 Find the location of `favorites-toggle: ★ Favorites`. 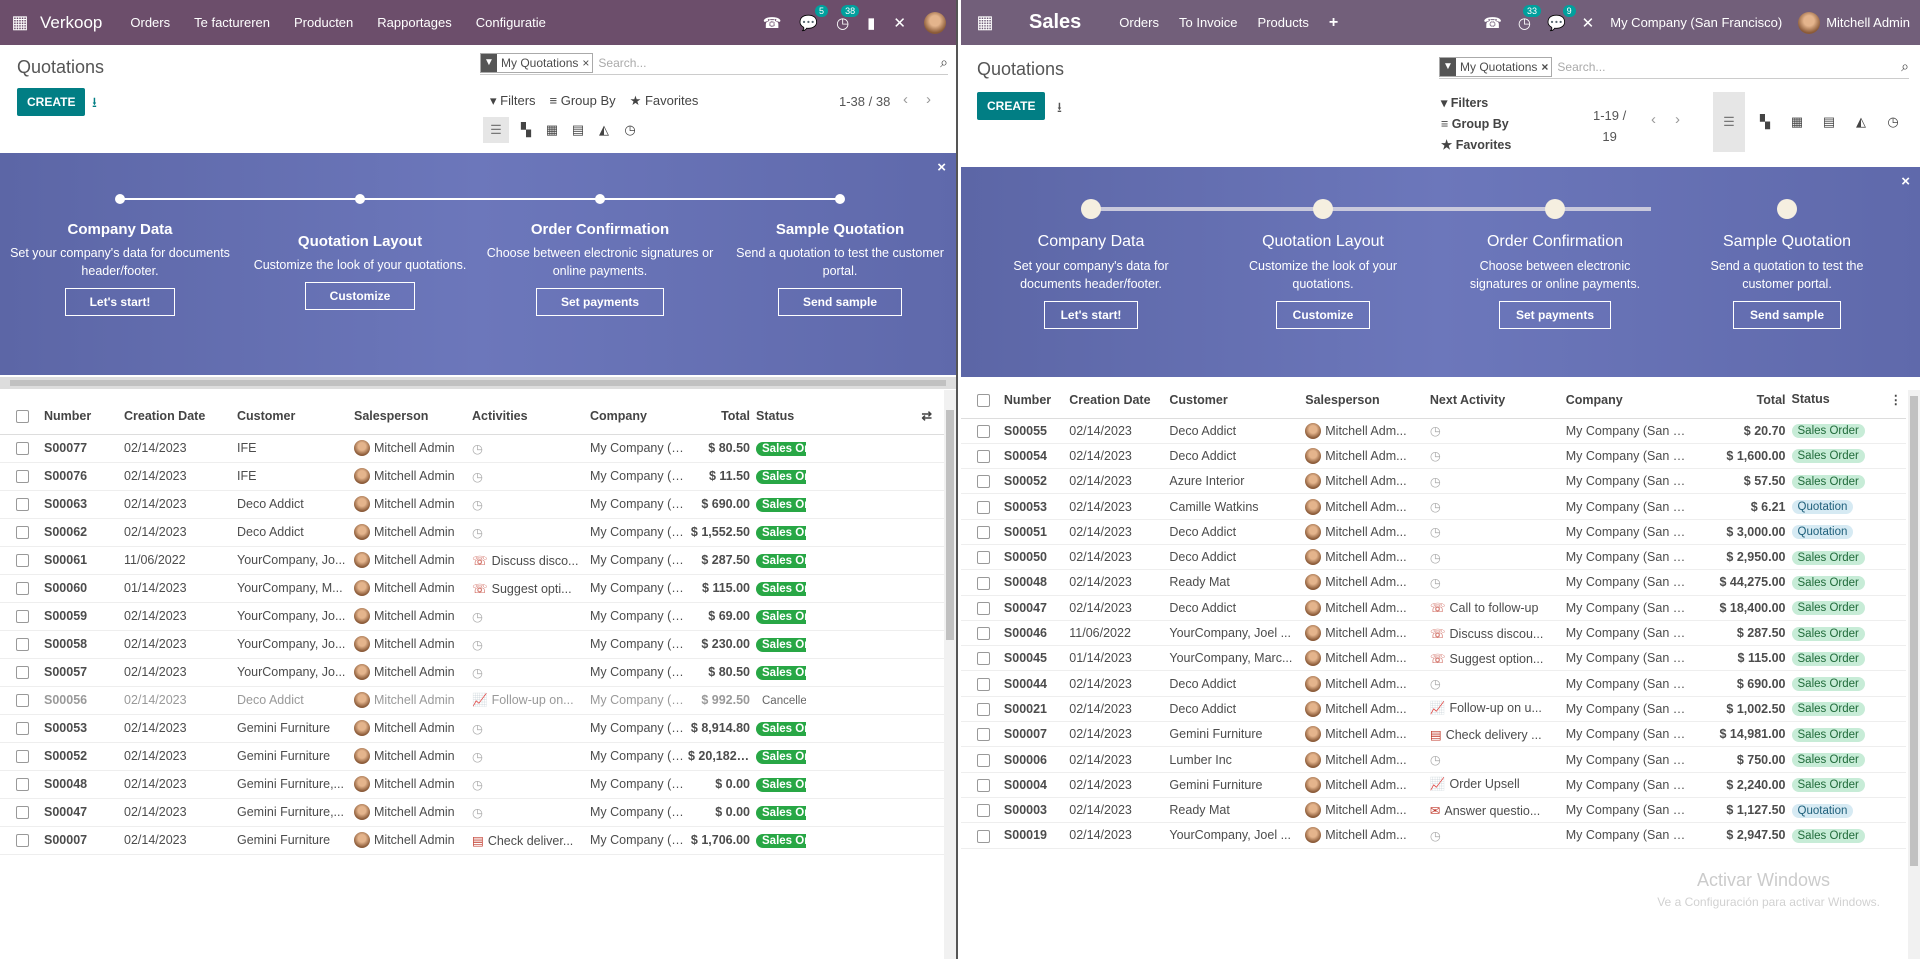

favorites-toggle: ★ Favorites is located at coordinates (664, 101).